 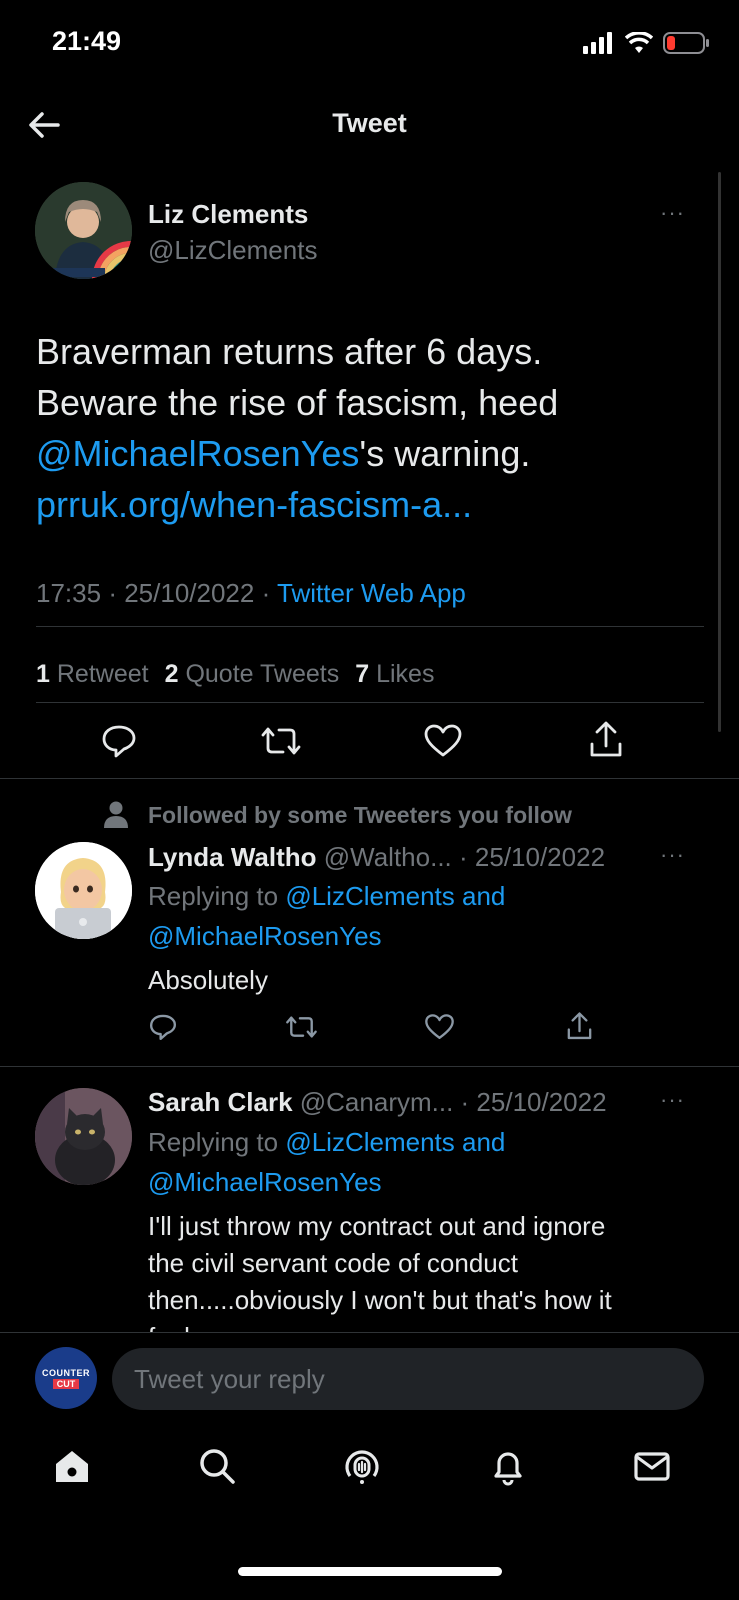 I want to click on status-time: 21:49, so click(x=87, y=41).